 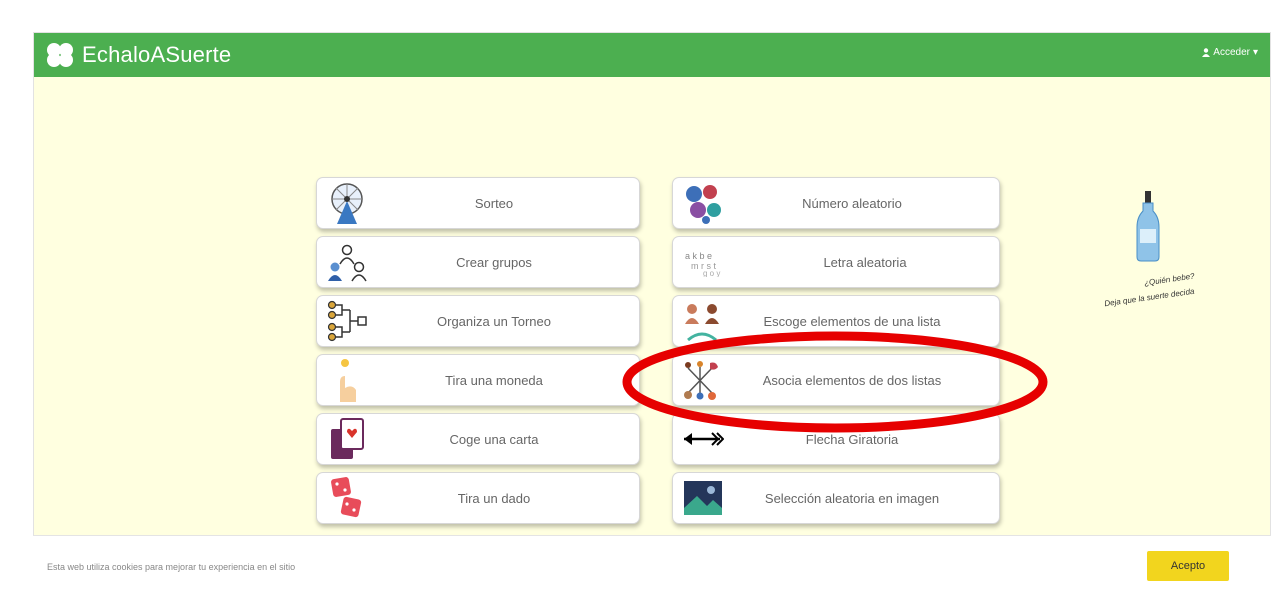 I want to click on brand-link: EchaloASuerte, so click(x=137, y=55).